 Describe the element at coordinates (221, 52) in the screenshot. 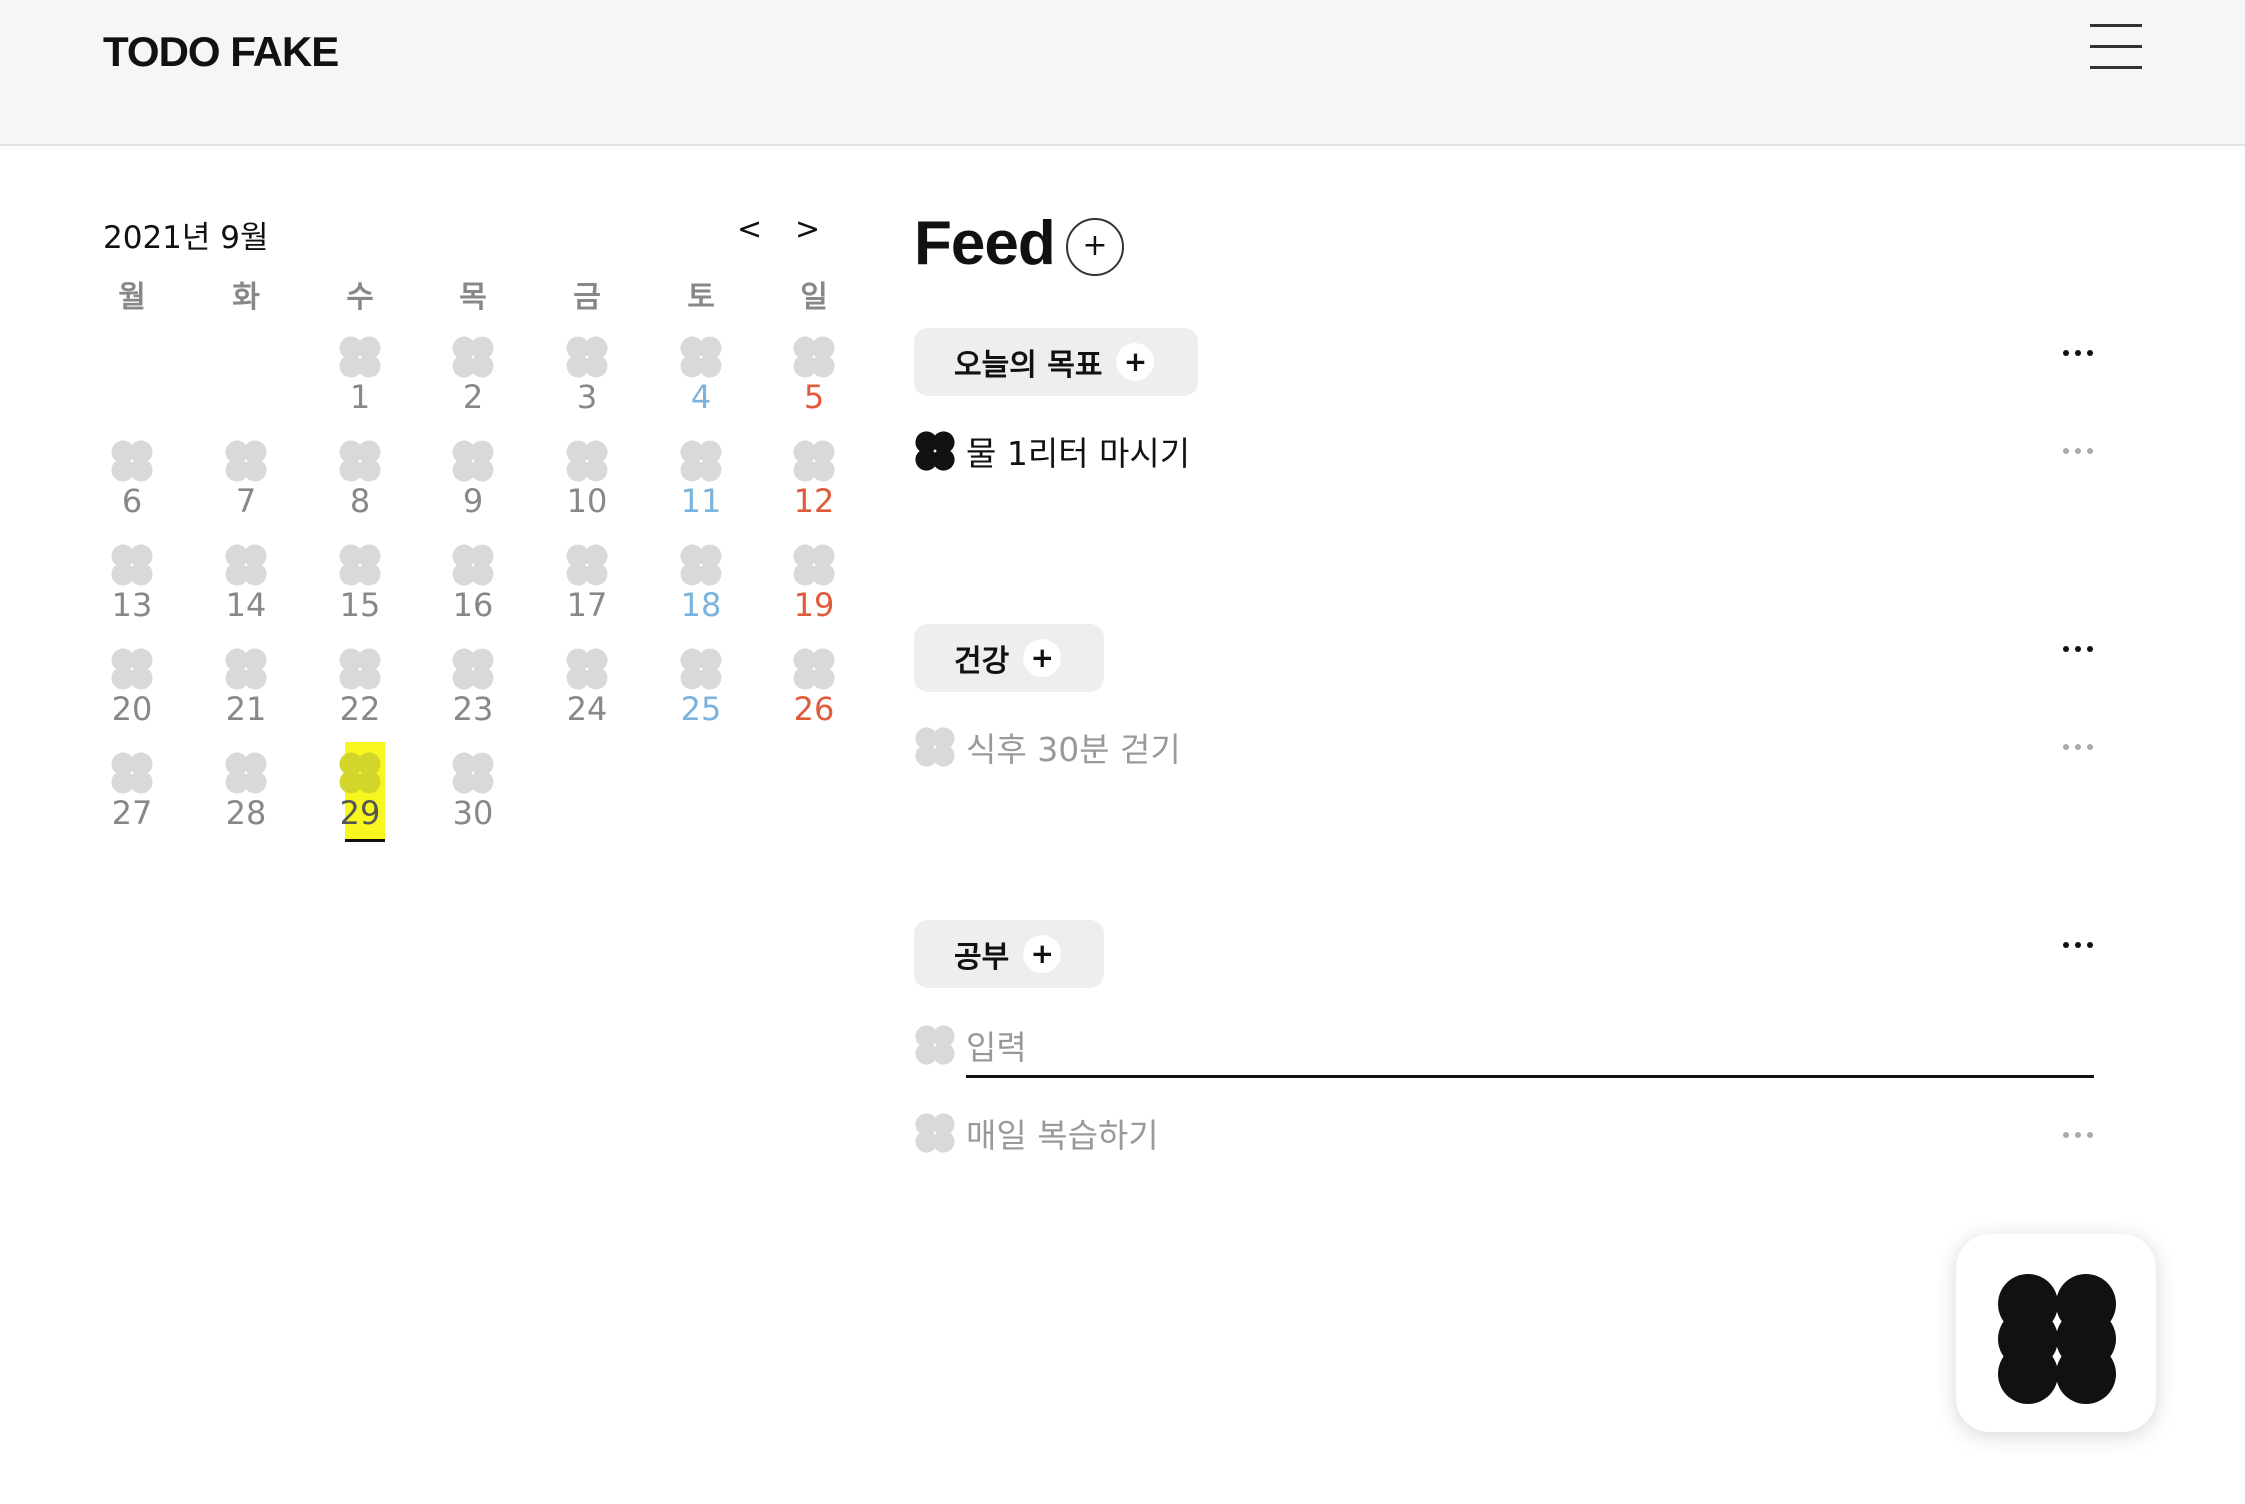

I see `app-logo: TODO FAKE` at that location.